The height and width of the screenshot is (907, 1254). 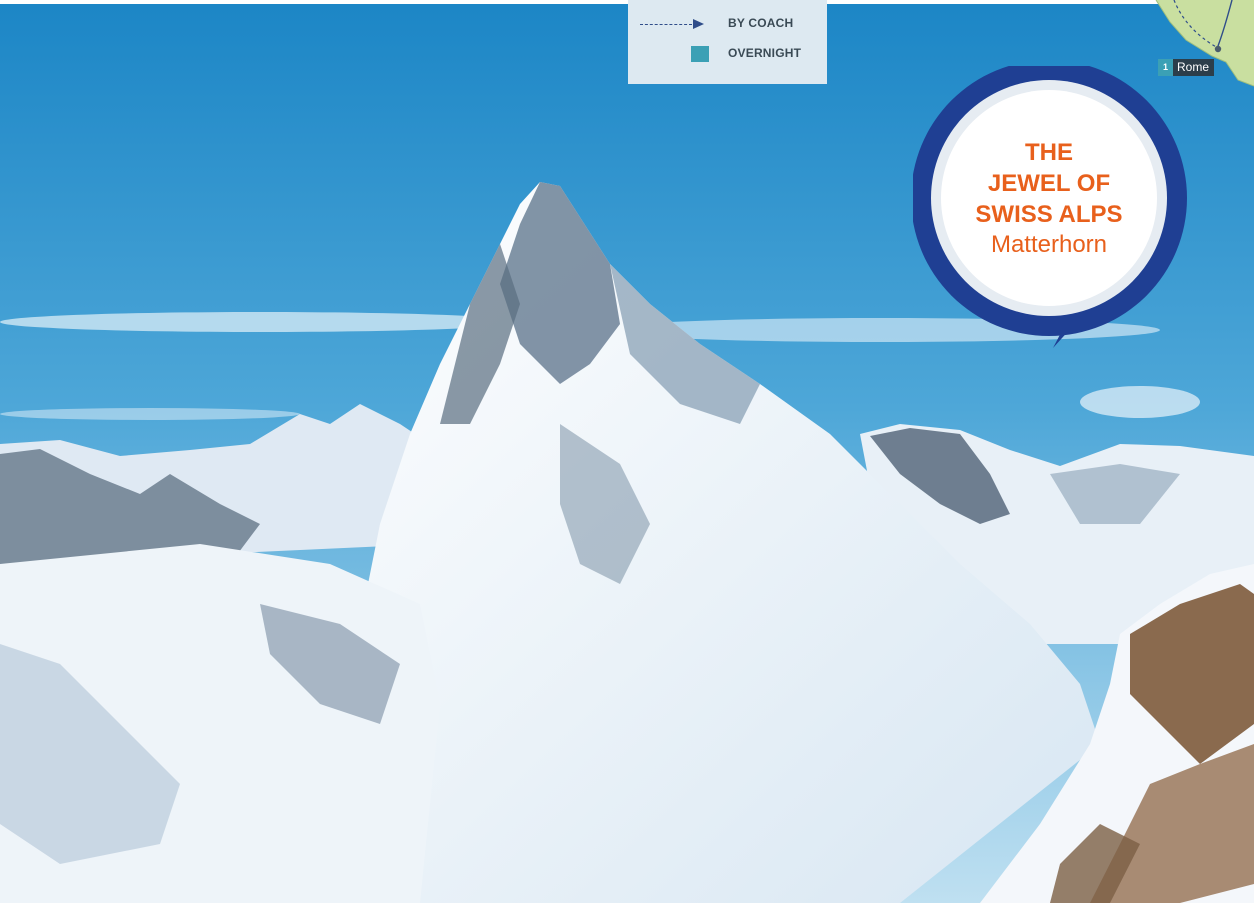 I want to click on legend-row-coach: BY COACH, so click(x=727, y=23).